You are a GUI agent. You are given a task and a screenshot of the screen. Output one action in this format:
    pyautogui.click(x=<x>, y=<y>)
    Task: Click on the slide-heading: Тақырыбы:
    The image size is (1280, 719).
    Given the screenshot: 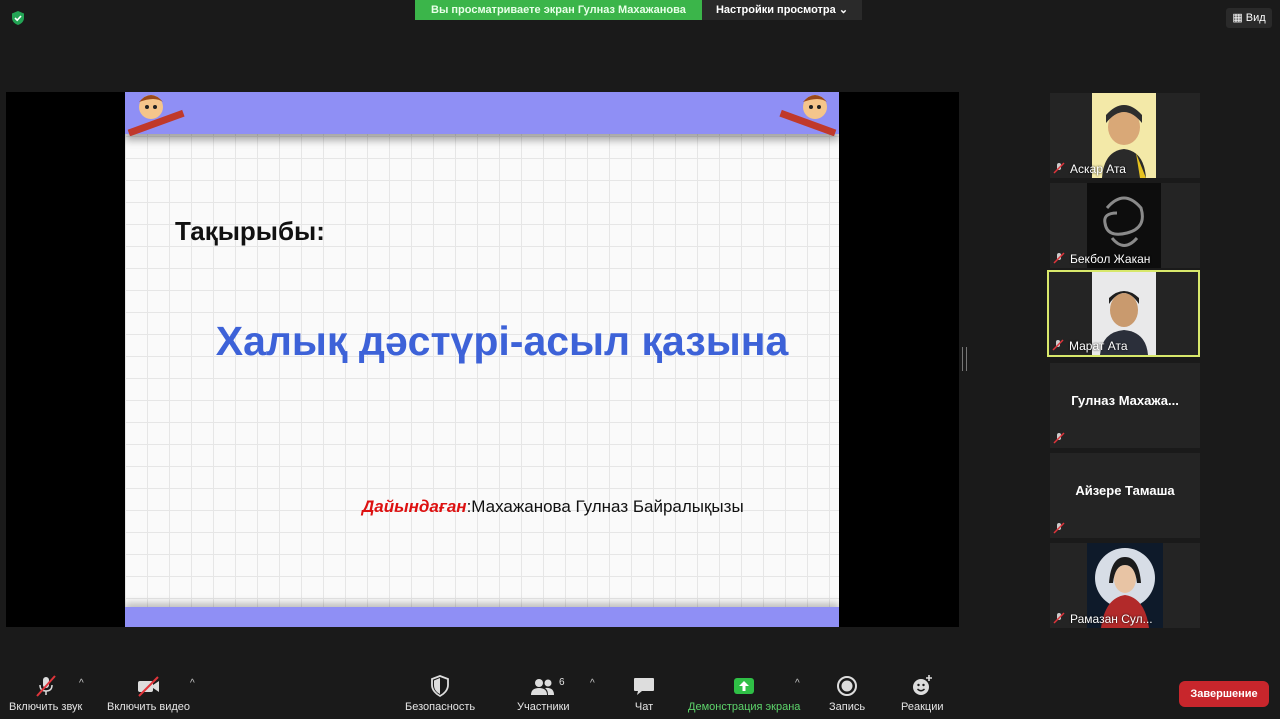 What is the action you would take?
    pyautogui.click(x=250, y=231)
    